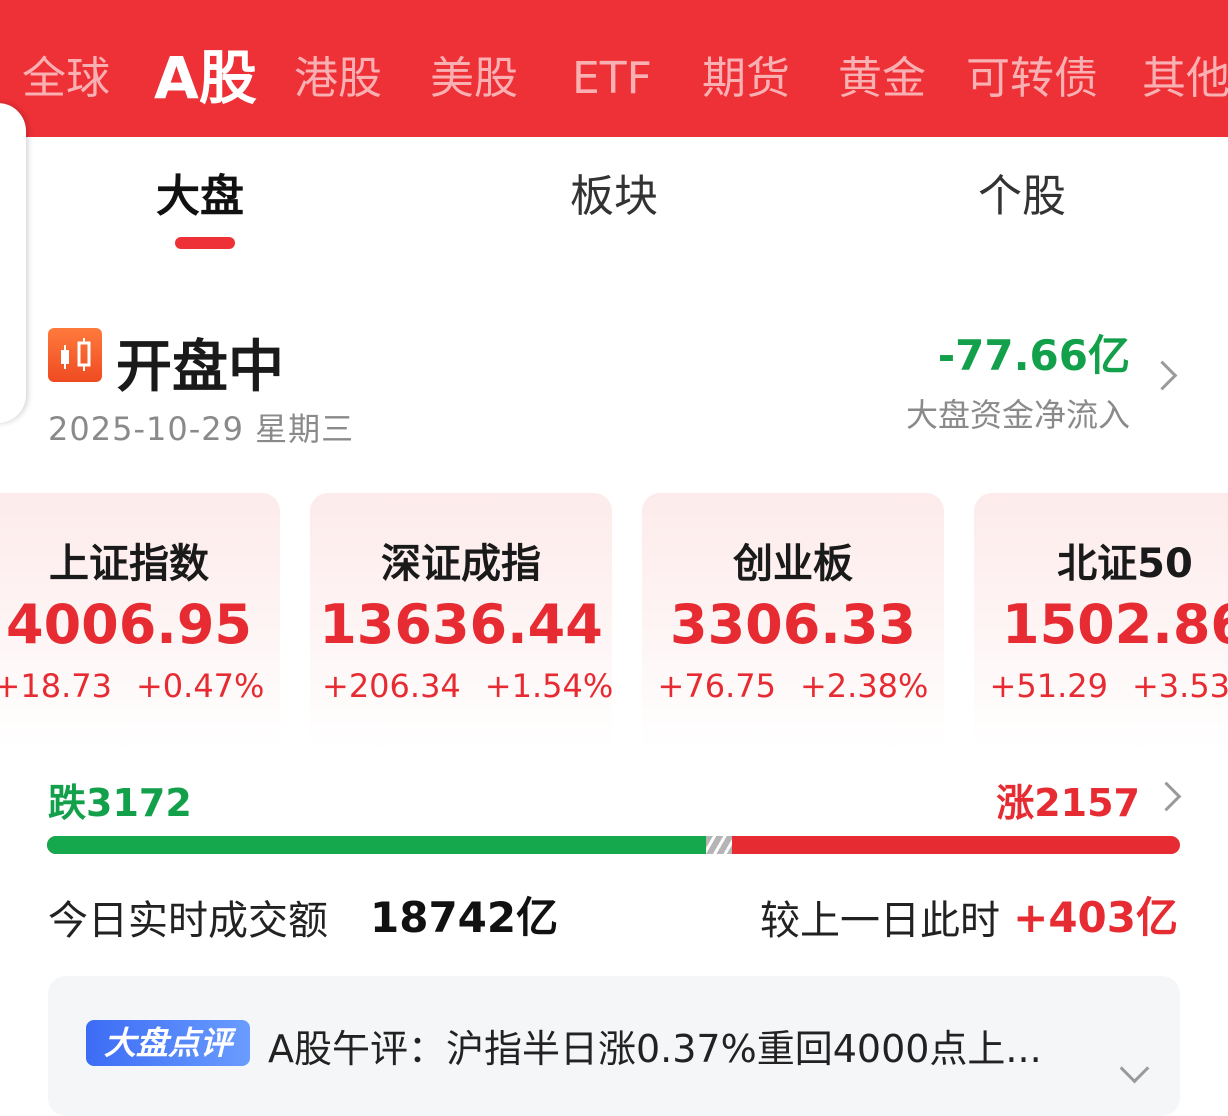  I want to click on market-status: 开盘中, so click(200, 367).